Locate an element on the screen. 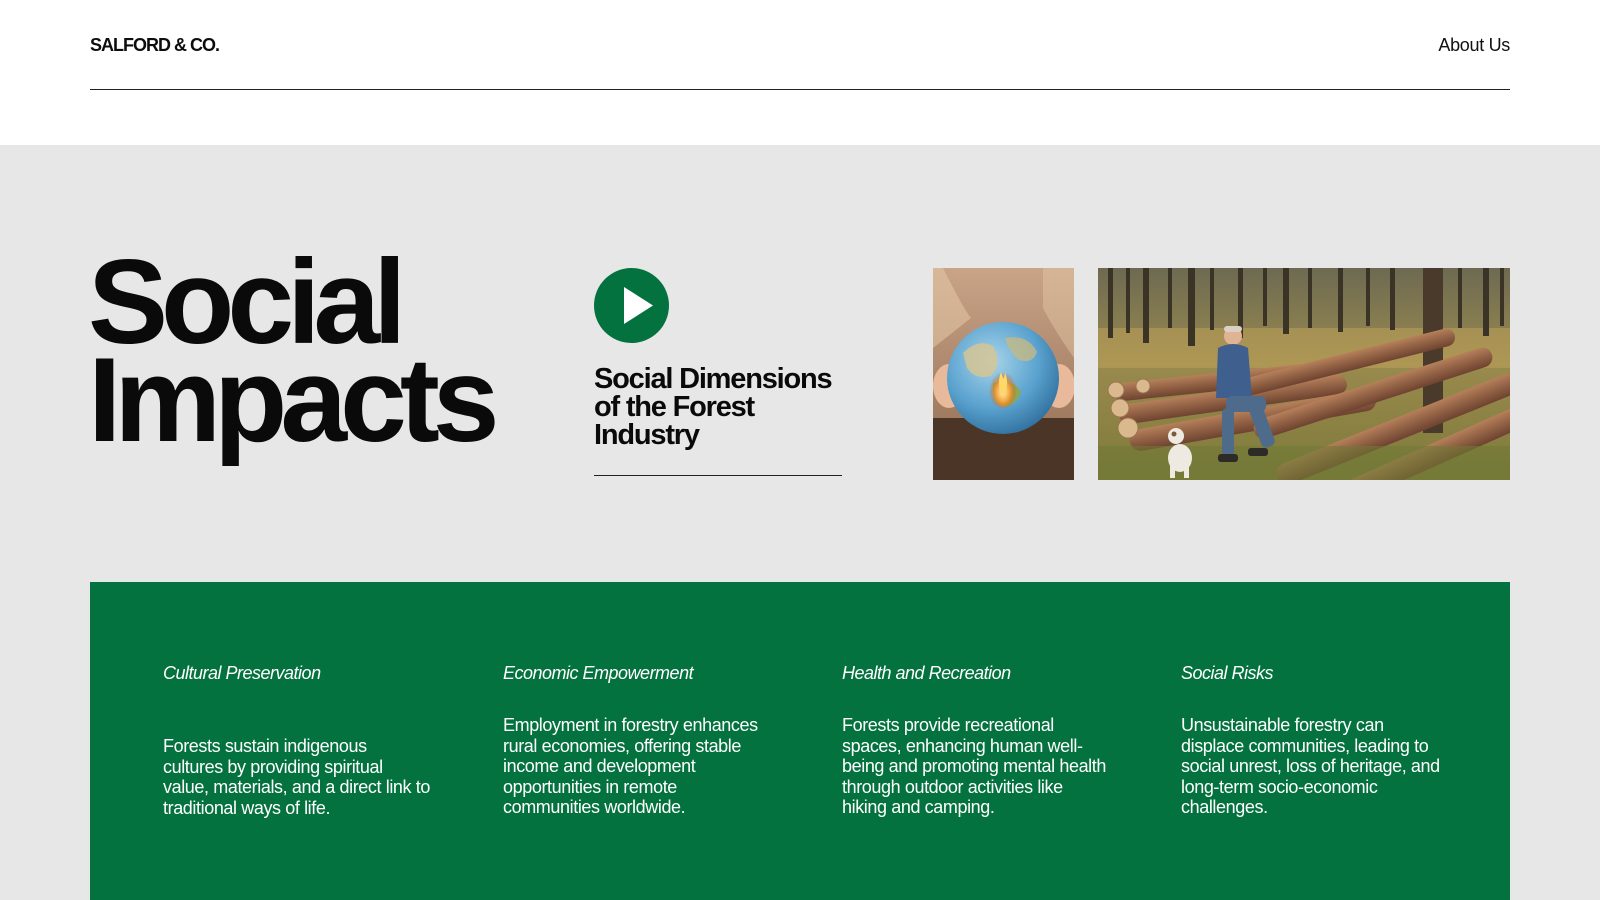  page-title-line-2: Impacts is located at coordinates (294, 400).